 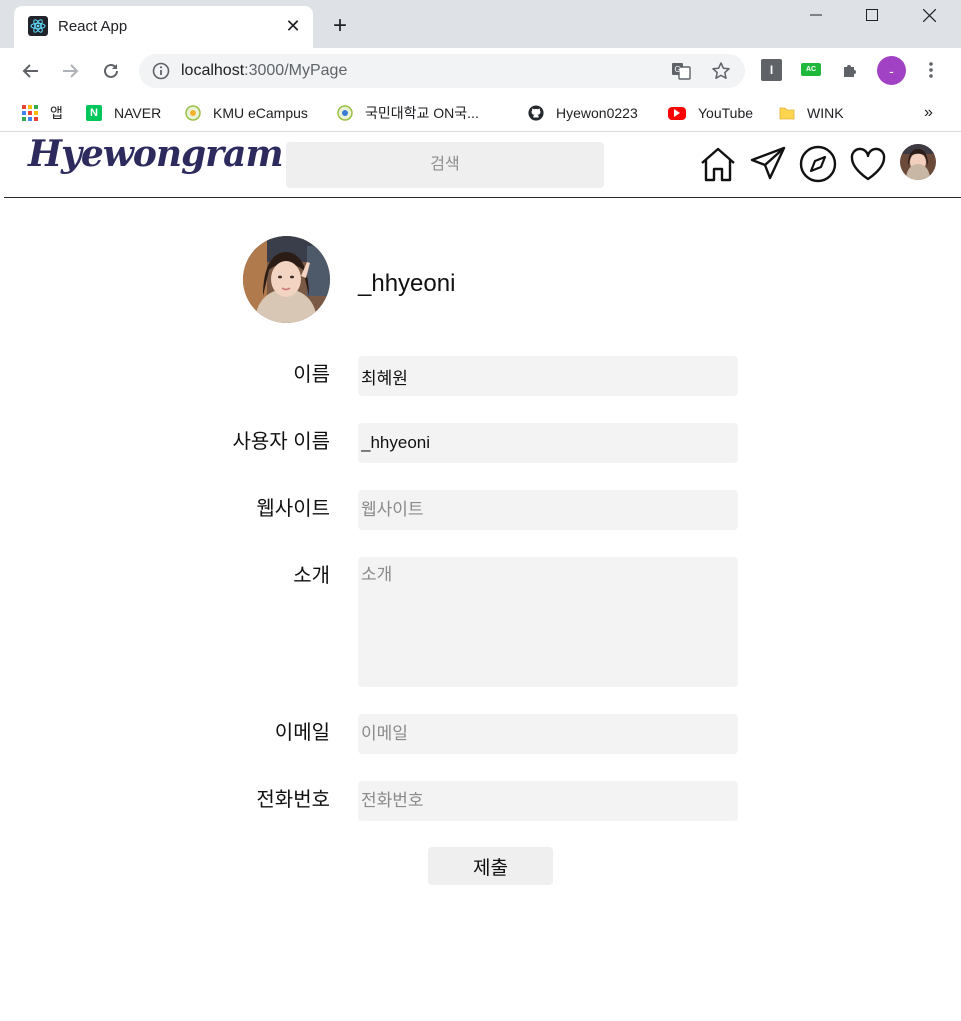 What do you see at coordinates (293, 509) in the screenshot?
I see `website-label: 웹사이트` at bounding box center [293, 509].